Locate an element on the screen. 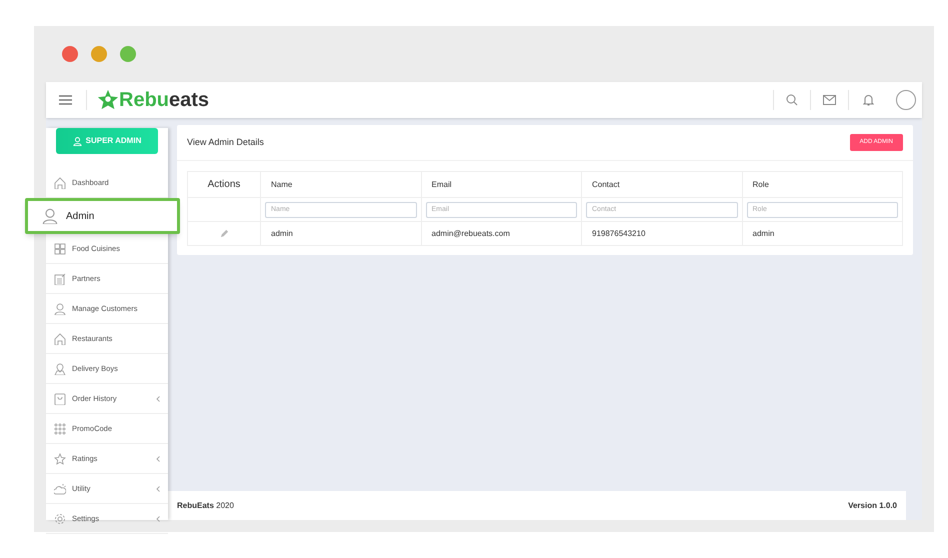  column-header: Contact is located at coordinates (662, 185).